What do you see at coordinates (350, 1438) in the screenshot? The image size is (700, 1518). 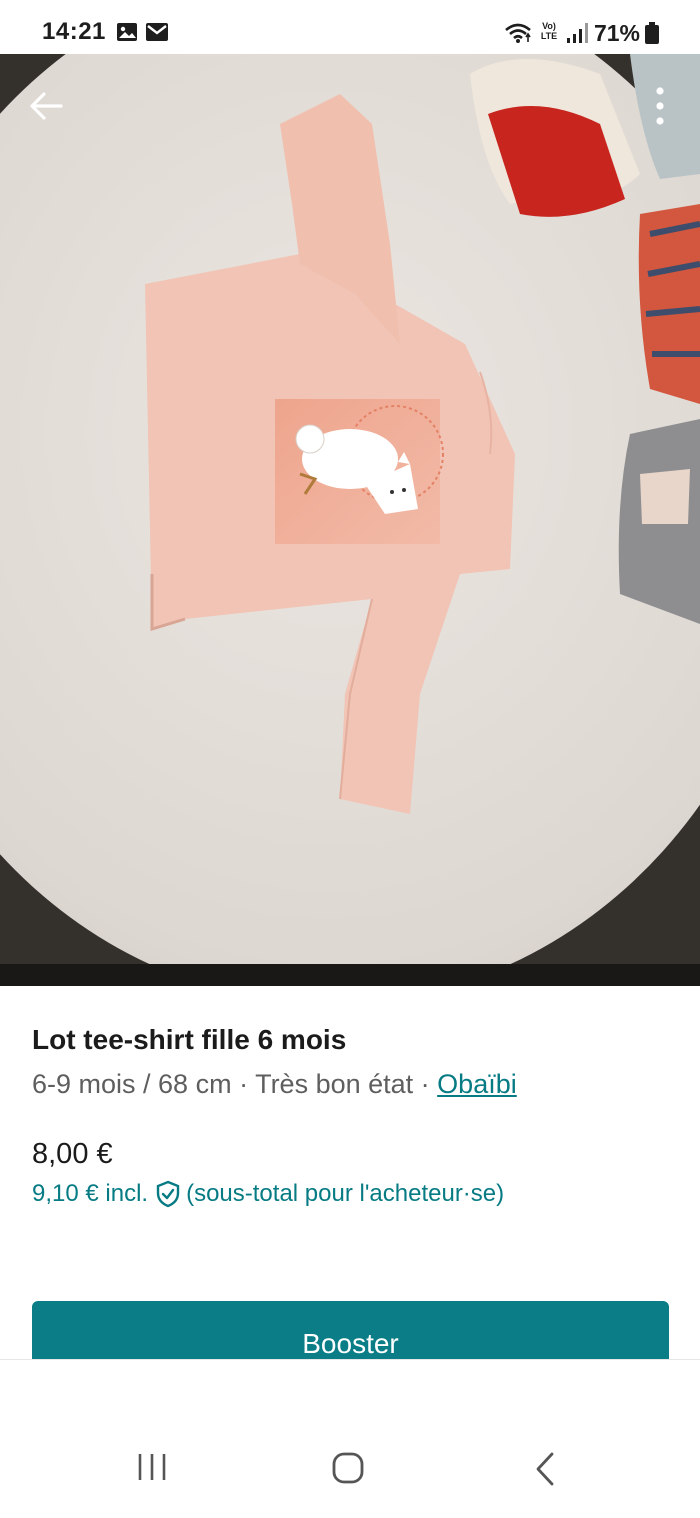 I see `navigation-bar` at bounding box center [350, 1438].